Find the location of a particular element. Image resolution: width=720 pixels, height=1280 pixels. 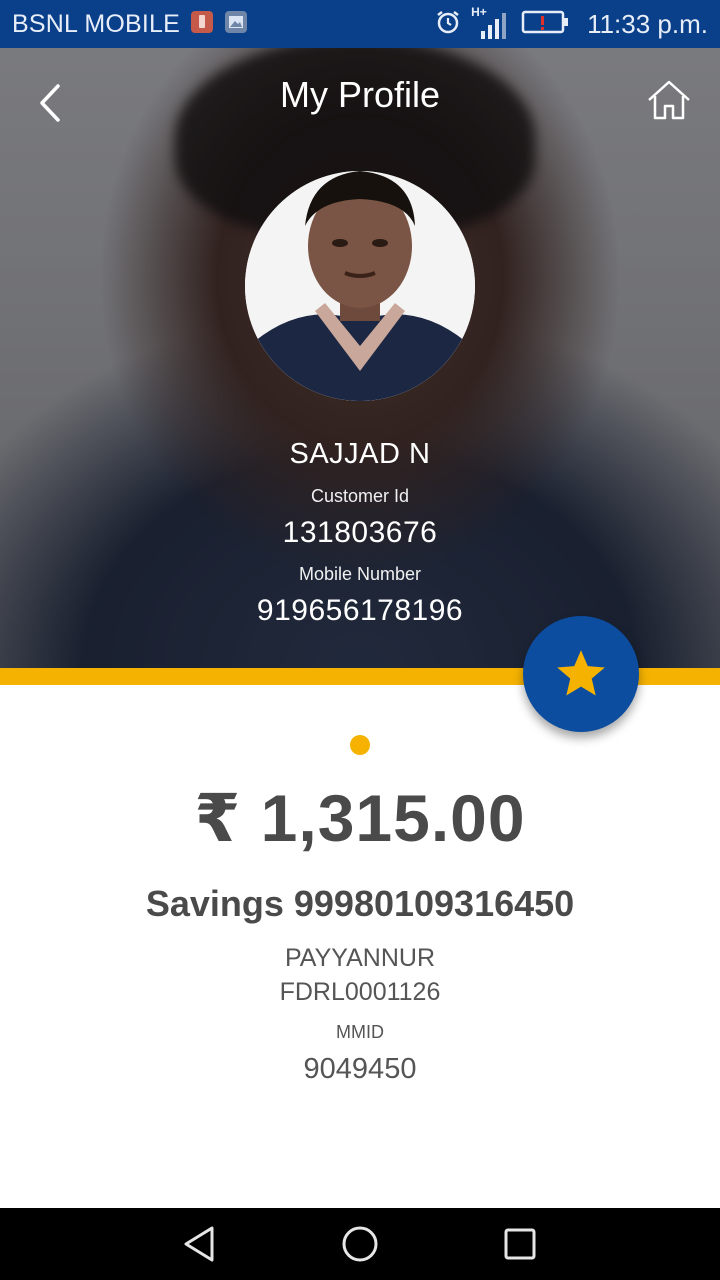

mmid-value: 9049450 is located at coordinates (360, 1069).